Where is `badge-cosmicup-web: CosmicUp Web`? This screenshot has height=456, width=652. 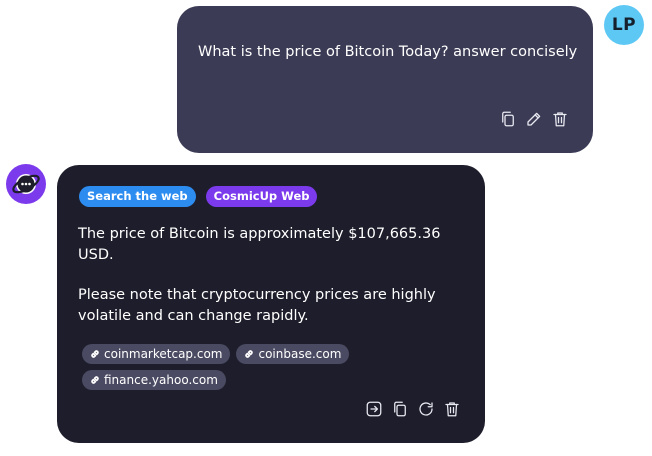 badge-cosmicup-web: CosmicUp Web is located at coordinates (261, 196).